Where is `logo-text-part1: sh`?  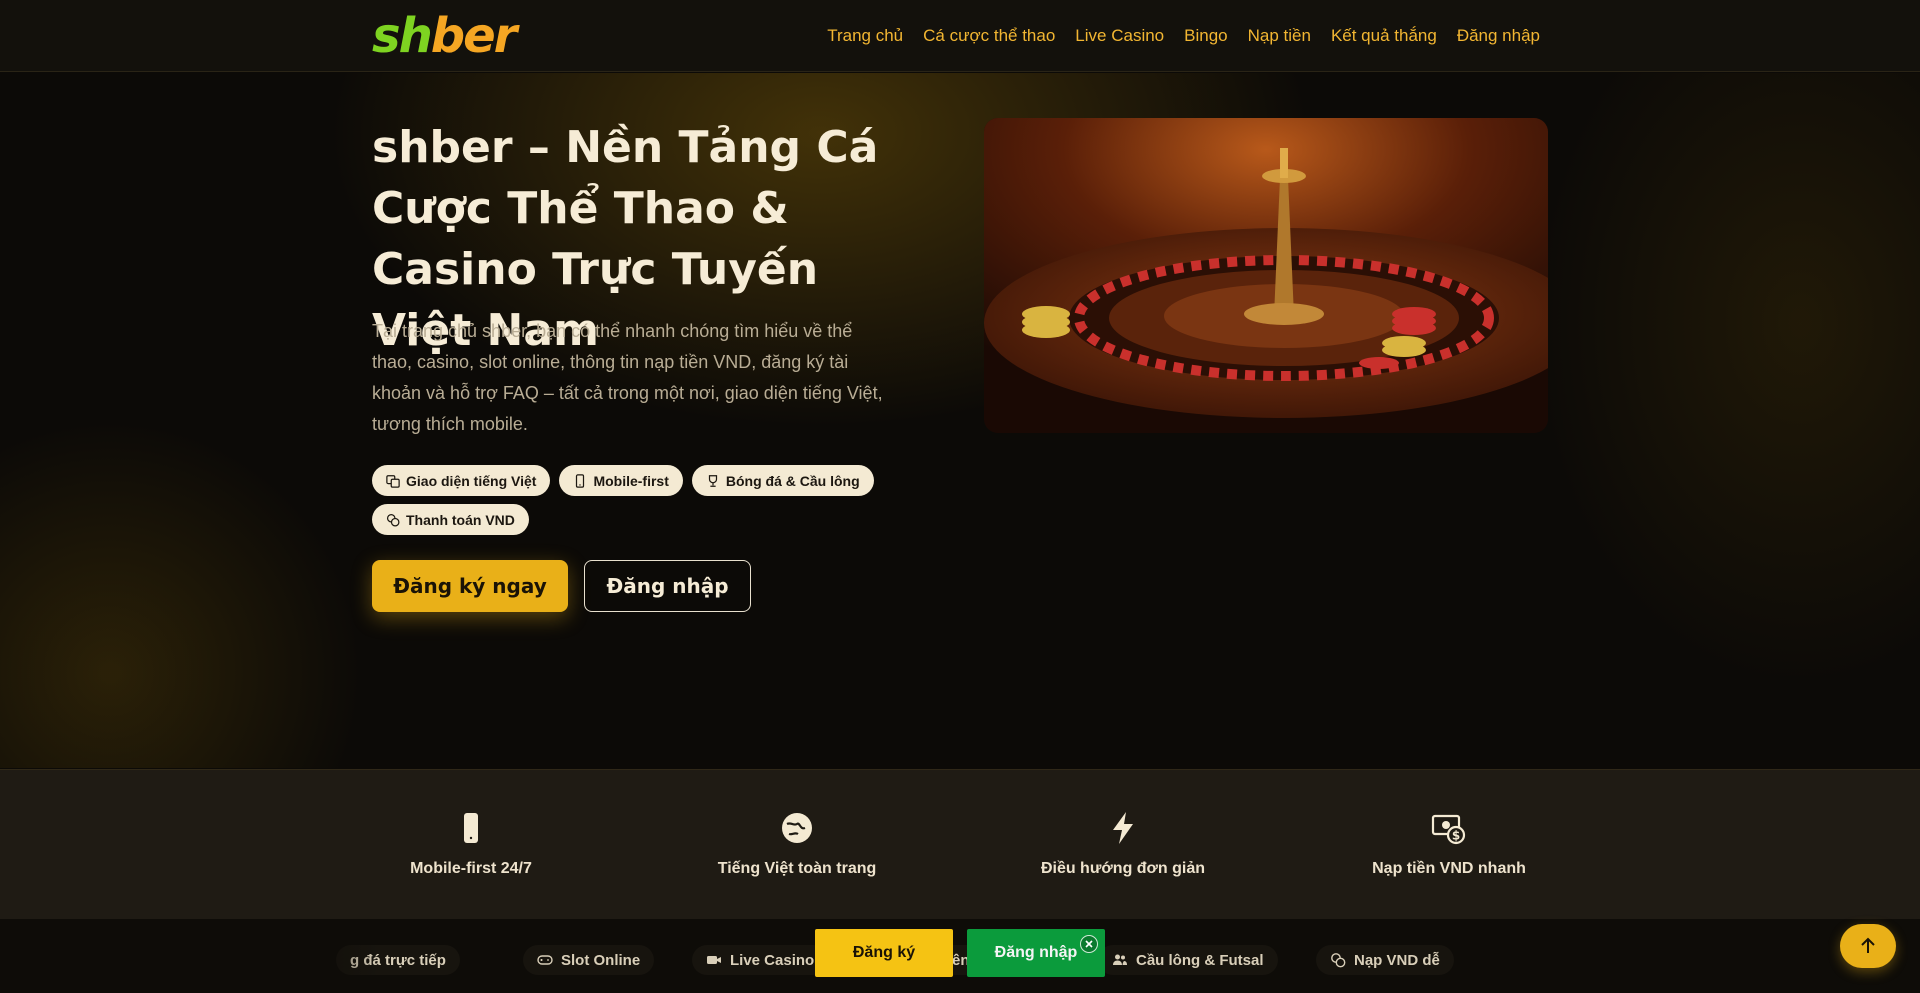
logo-text-part1: sh is located at coordinates (402, 36).